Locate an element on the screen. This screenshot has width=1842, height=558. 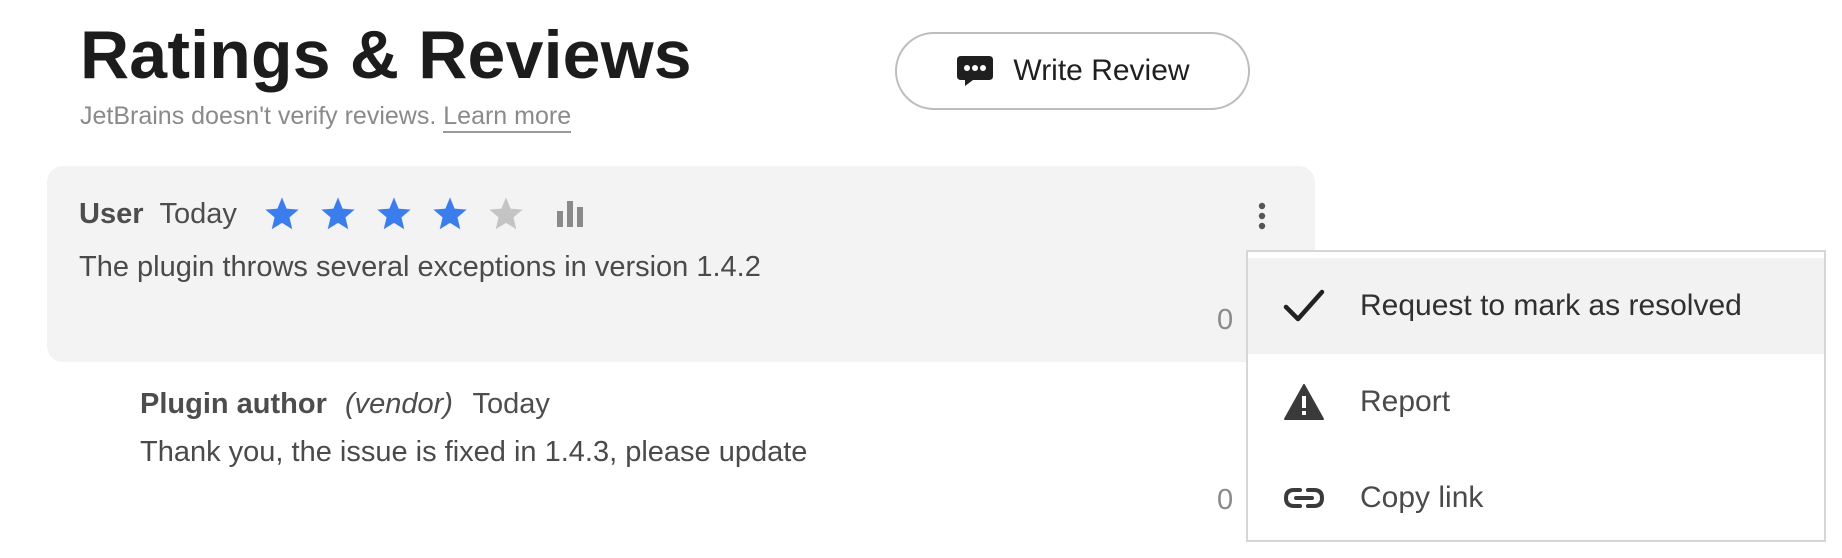
review-date: Today is located at coordinates (198, 213).